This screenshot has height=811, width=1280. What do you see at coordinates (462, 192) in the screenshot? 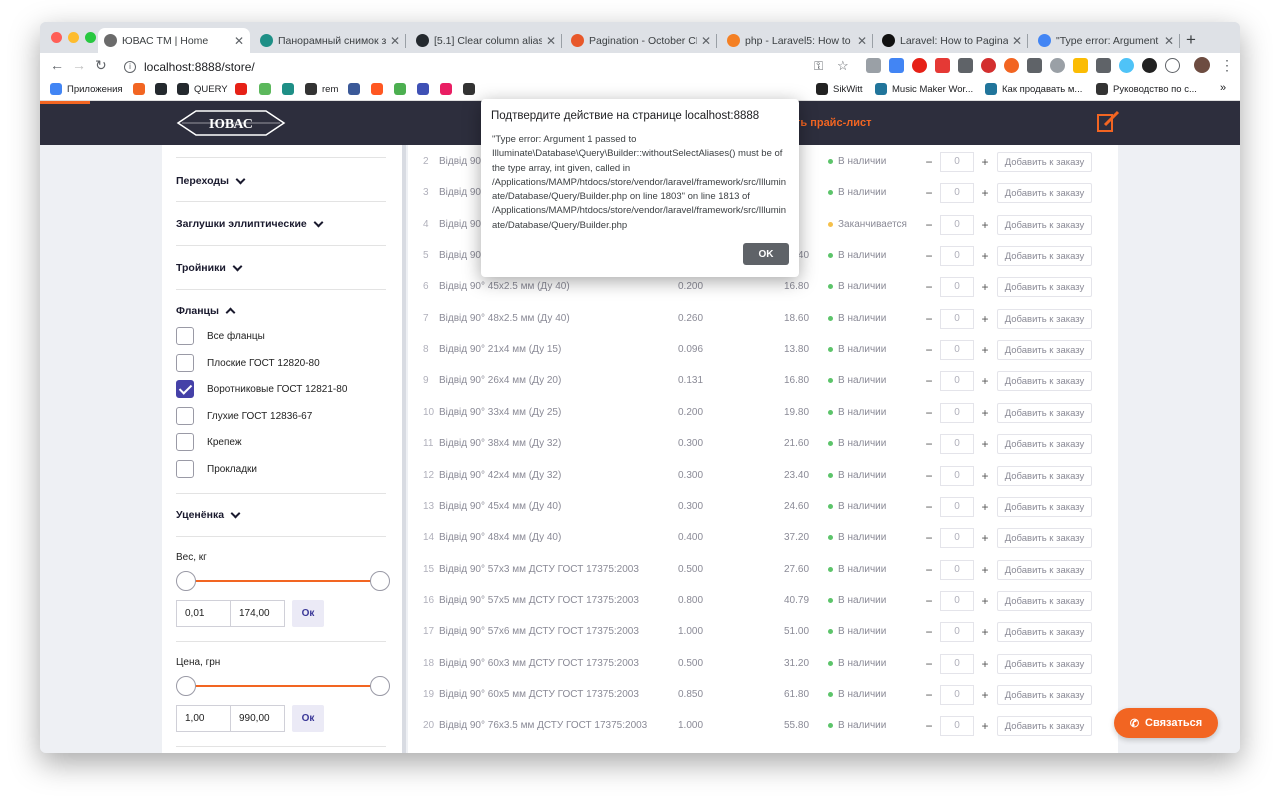
I see `product-name: Відвід 90°` at bounding box center [462, 192].